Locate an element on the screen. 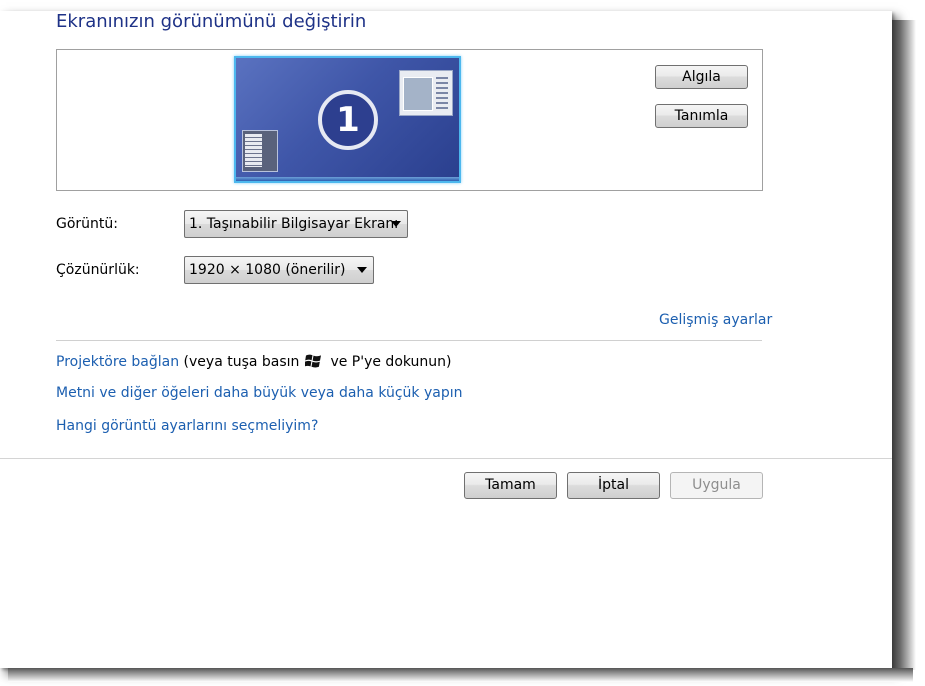 Image resolution: width=925 pixels, height=686 pixels. projector-hint-end: ve P'ye dokunun) is located at coordinates (391, 362).